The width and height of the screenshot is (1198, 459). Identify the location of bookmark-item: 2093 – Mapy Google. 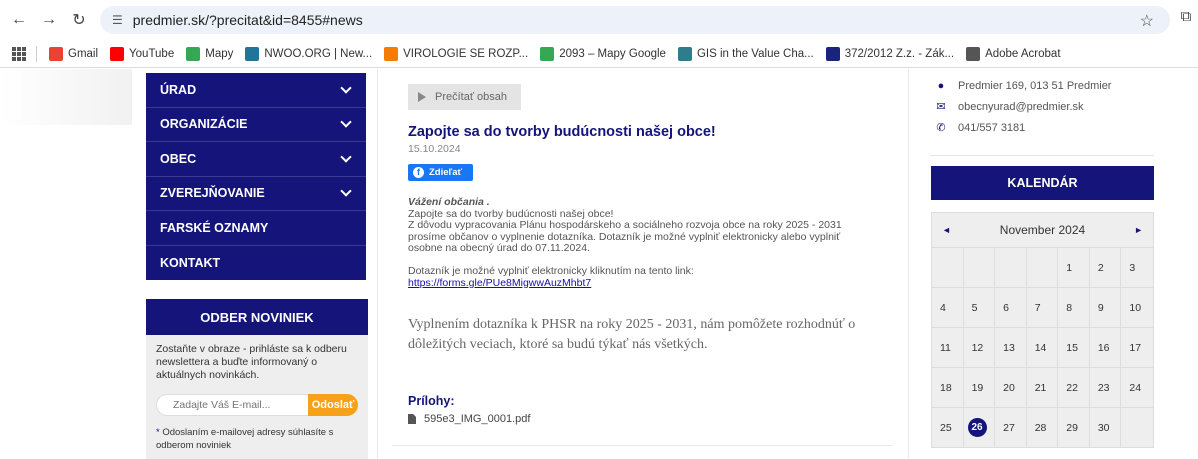
(603, 54).